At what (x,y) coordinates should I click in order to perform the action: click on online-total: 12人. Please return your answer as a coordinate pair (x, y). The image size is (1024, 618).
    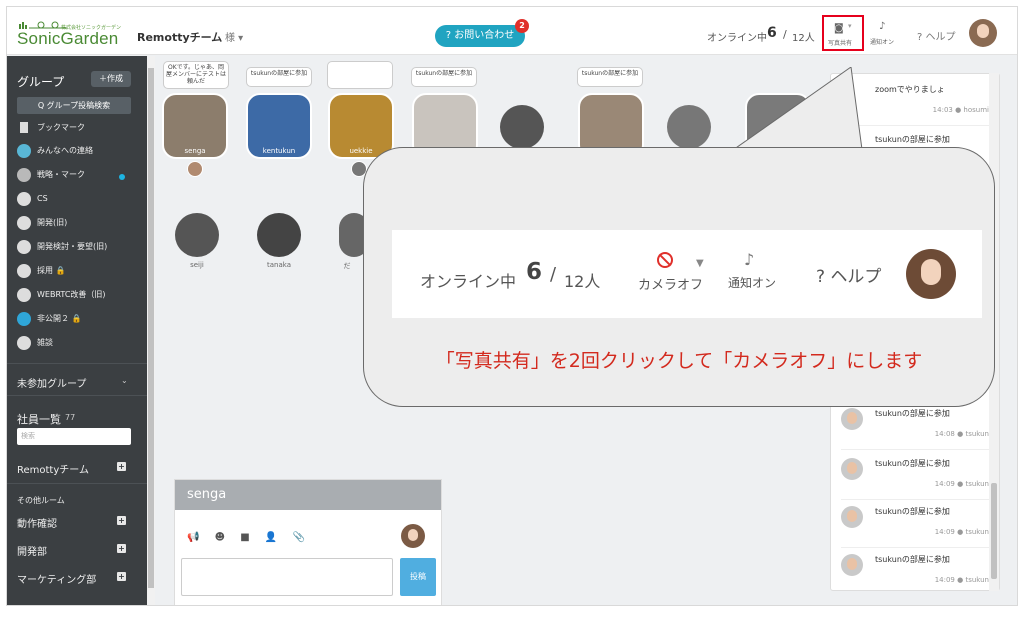
    Looking at the image, I should click on (803, 38).